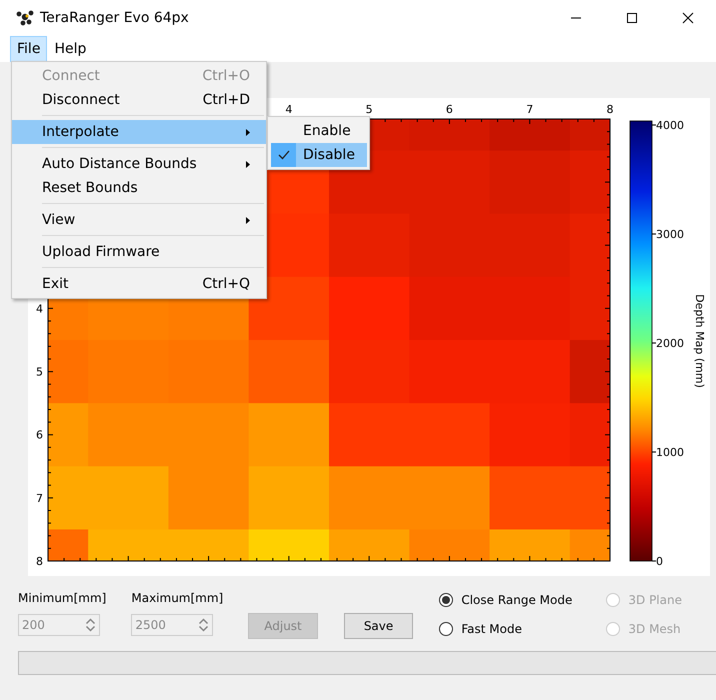 This screenshot has width=716, height=700. I want to click on radio-label: 3D Mesh, so click(654, 629).